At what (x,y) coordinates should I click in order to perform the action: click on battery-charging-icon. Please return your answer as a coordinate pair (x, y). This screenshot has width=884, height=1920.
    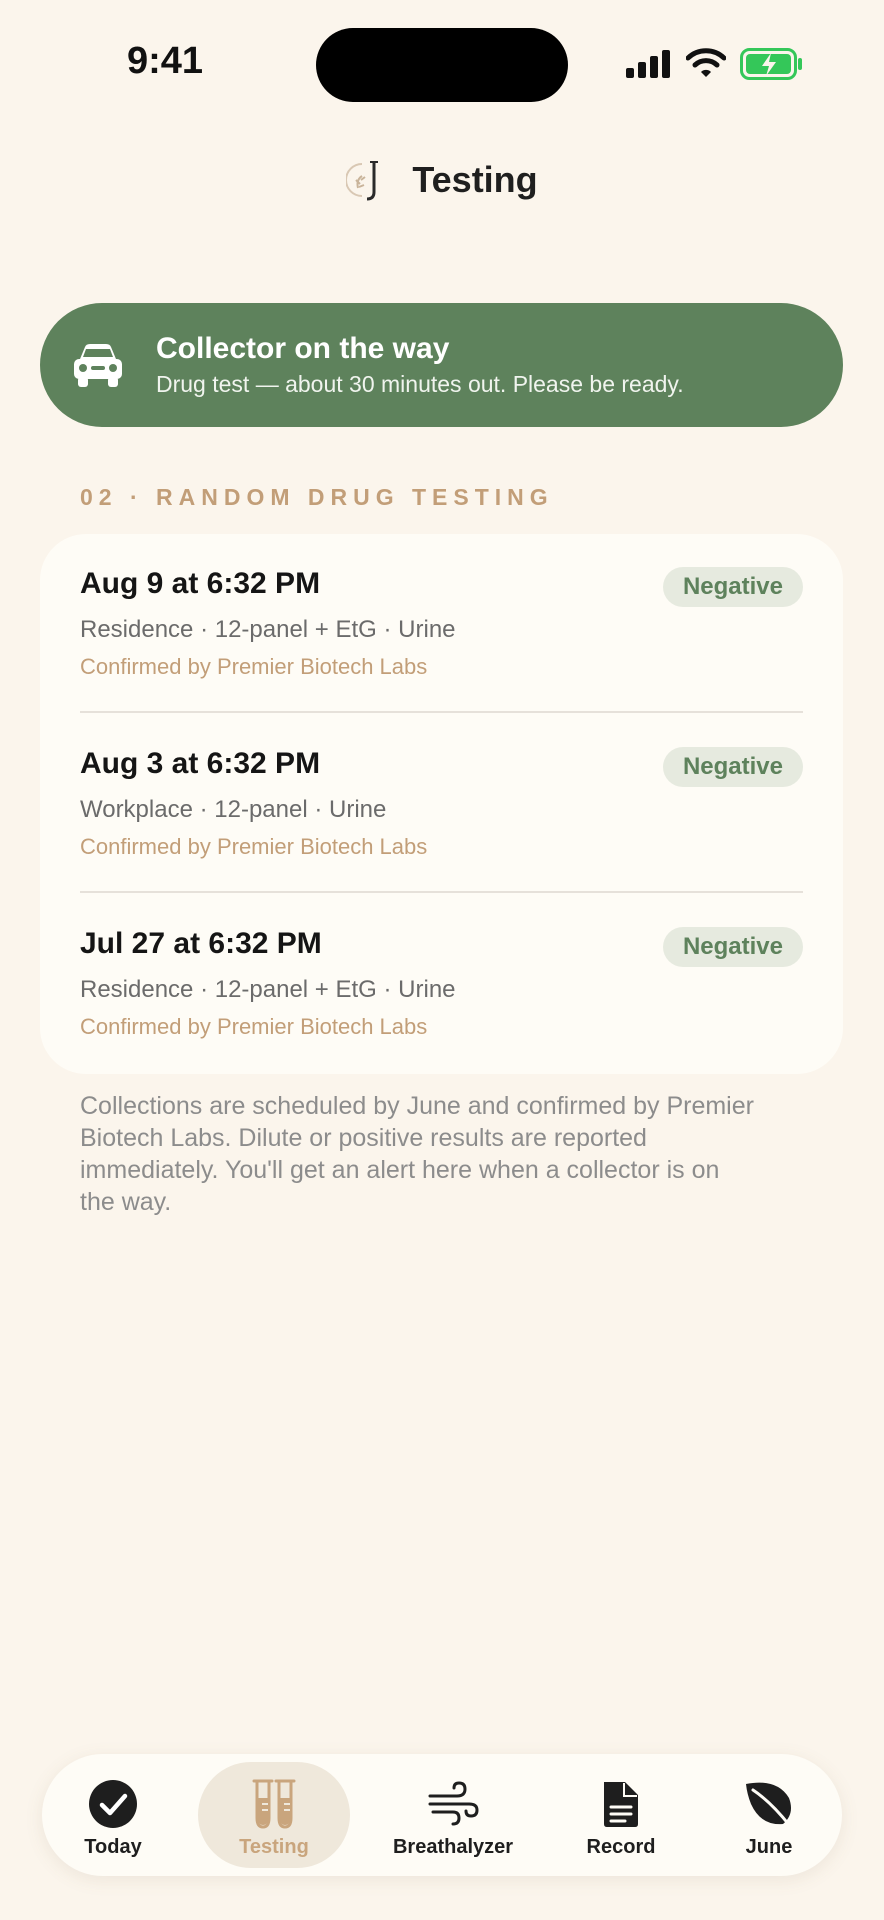
    Looking at the image, I should click on (771, 64).